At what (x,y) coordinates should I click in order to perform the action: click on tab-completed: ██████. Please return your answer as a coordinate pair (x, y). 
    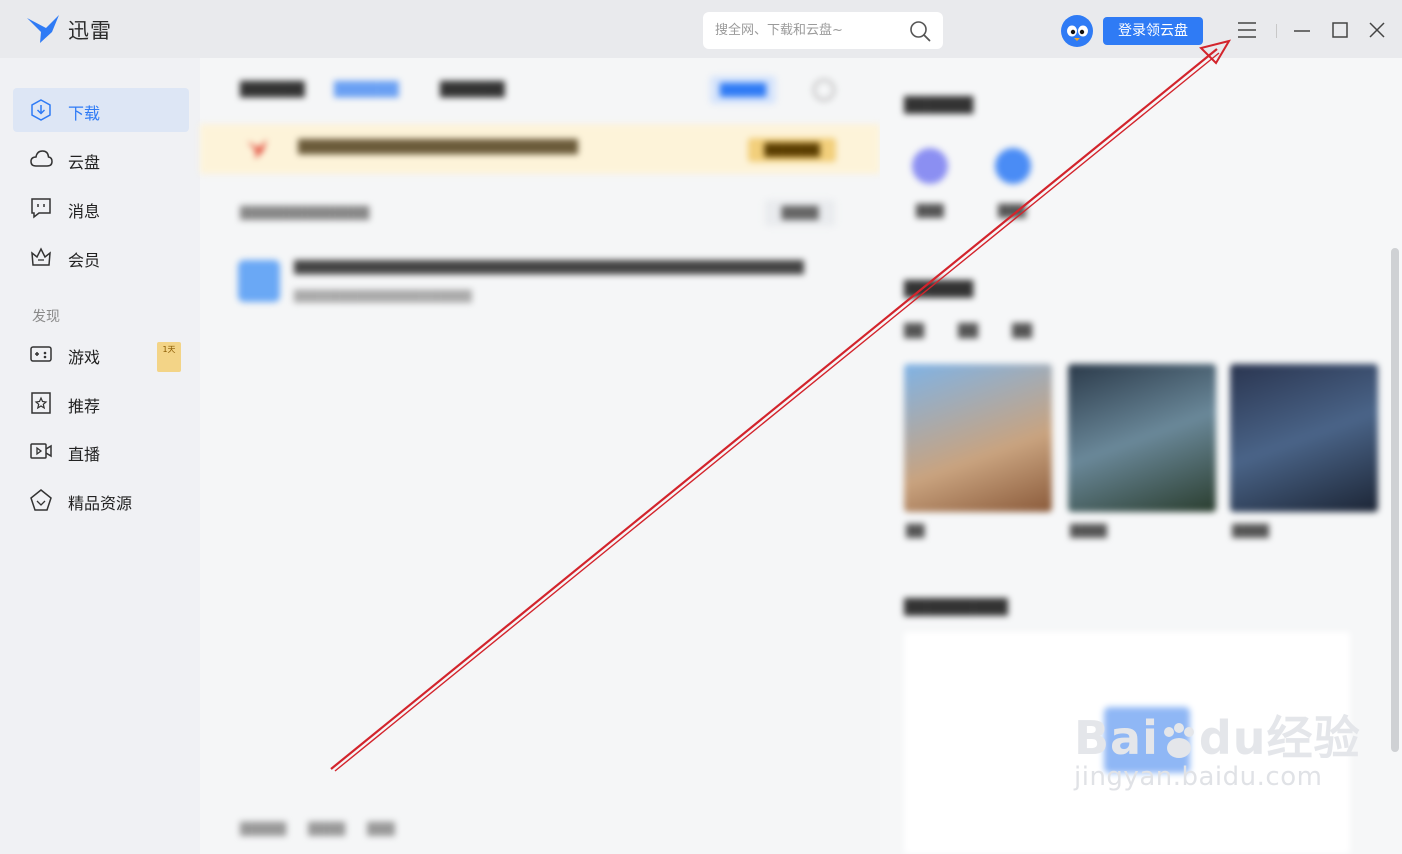
    Looking at the image, I should click on (366, 90).